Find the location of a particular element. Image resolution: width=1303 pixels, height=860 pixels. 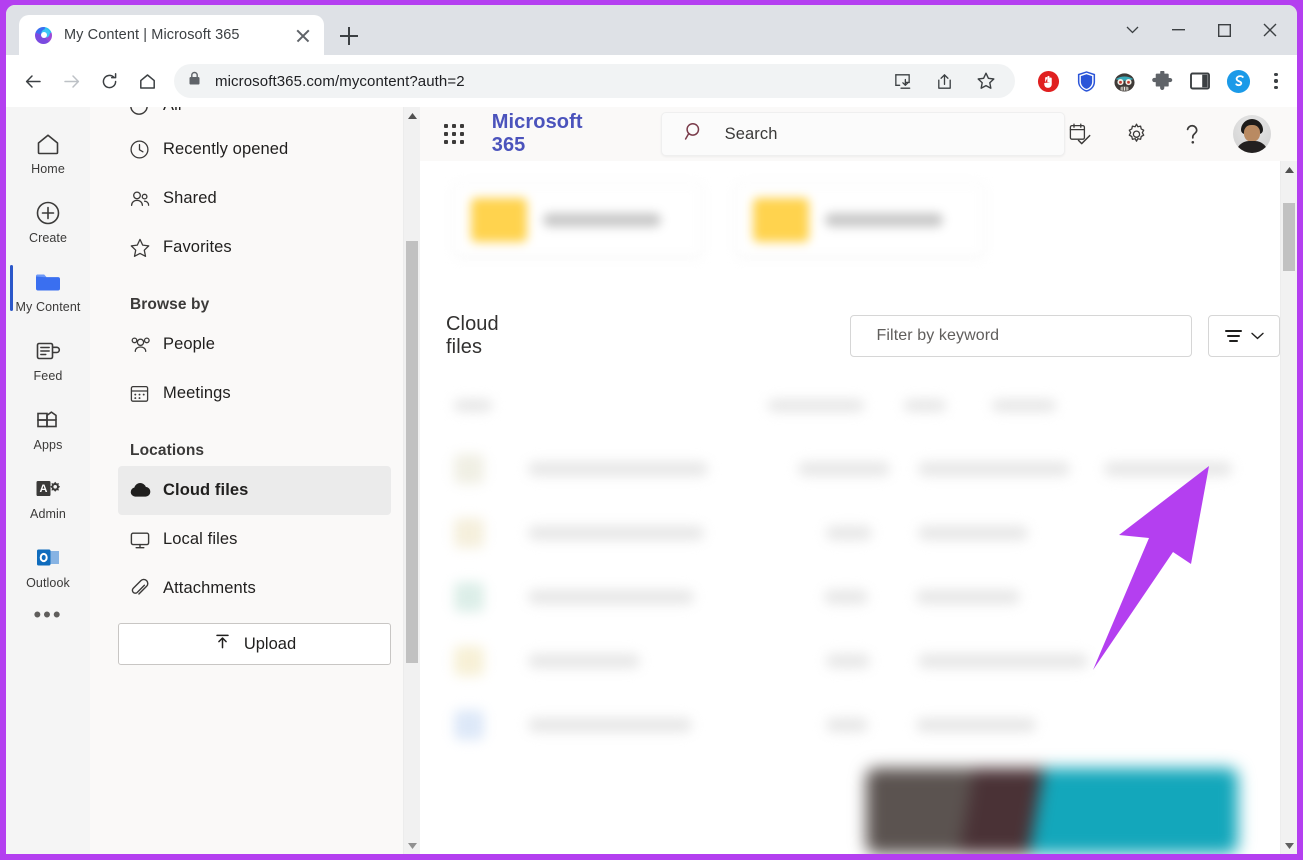

user-avatar is located at coordinates (1252, 134).